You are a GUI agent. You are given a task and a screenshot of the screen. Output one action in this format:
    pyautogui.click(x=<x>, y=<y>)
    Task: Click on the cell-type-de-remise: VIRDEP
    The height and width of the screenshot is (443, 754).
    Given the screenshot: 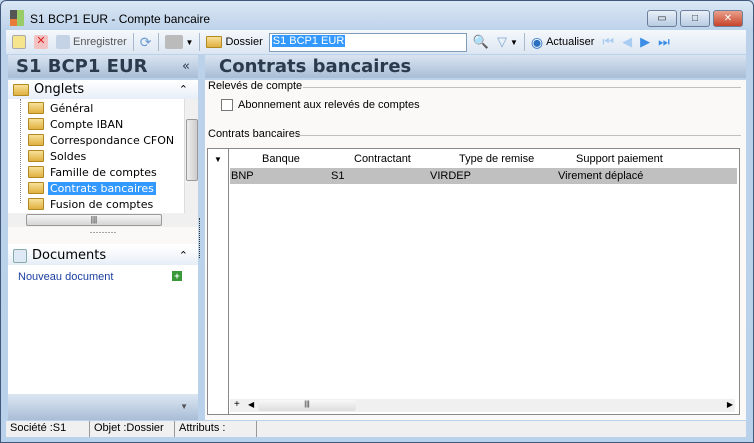 What is the action you would take?
    pyautogui.click(x=450, y=176)
    